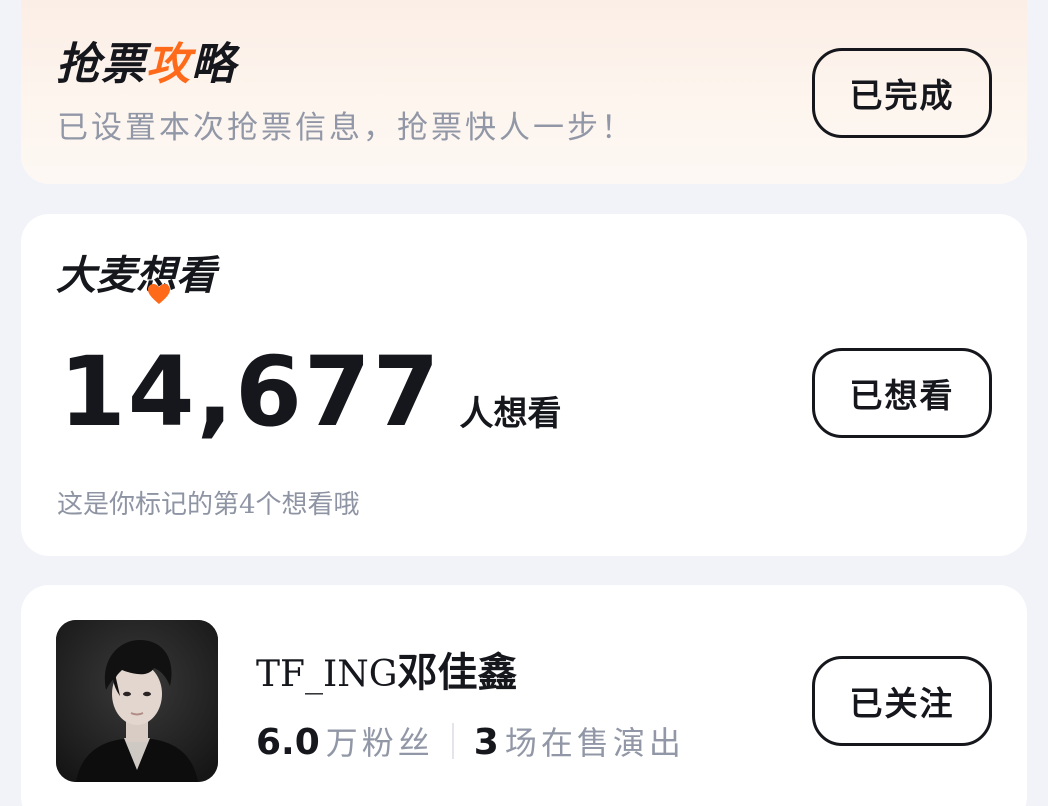 Image resolution: width=1048 pixels, height=806 pixels. What do you see at coordinates (486, 742) in the screenshot?
I see `shows-count: 3` at bounding box center [486, 742].